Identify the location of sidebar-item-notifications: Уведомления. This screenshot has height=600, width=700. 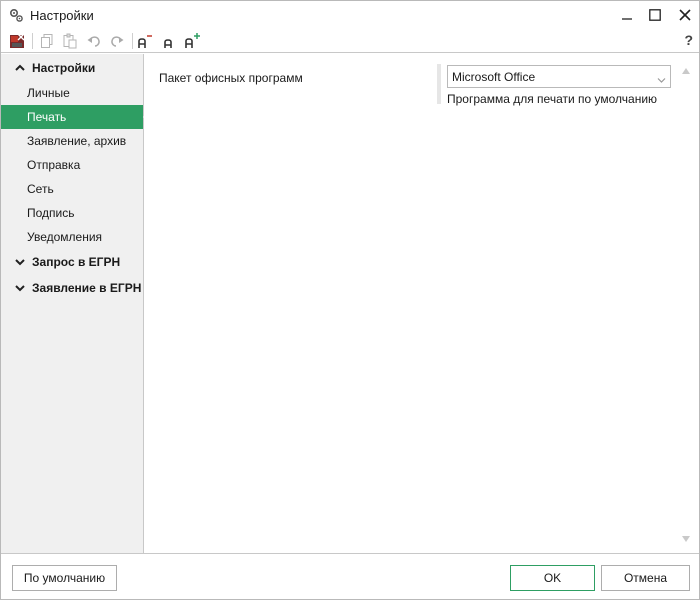
(72, 237).